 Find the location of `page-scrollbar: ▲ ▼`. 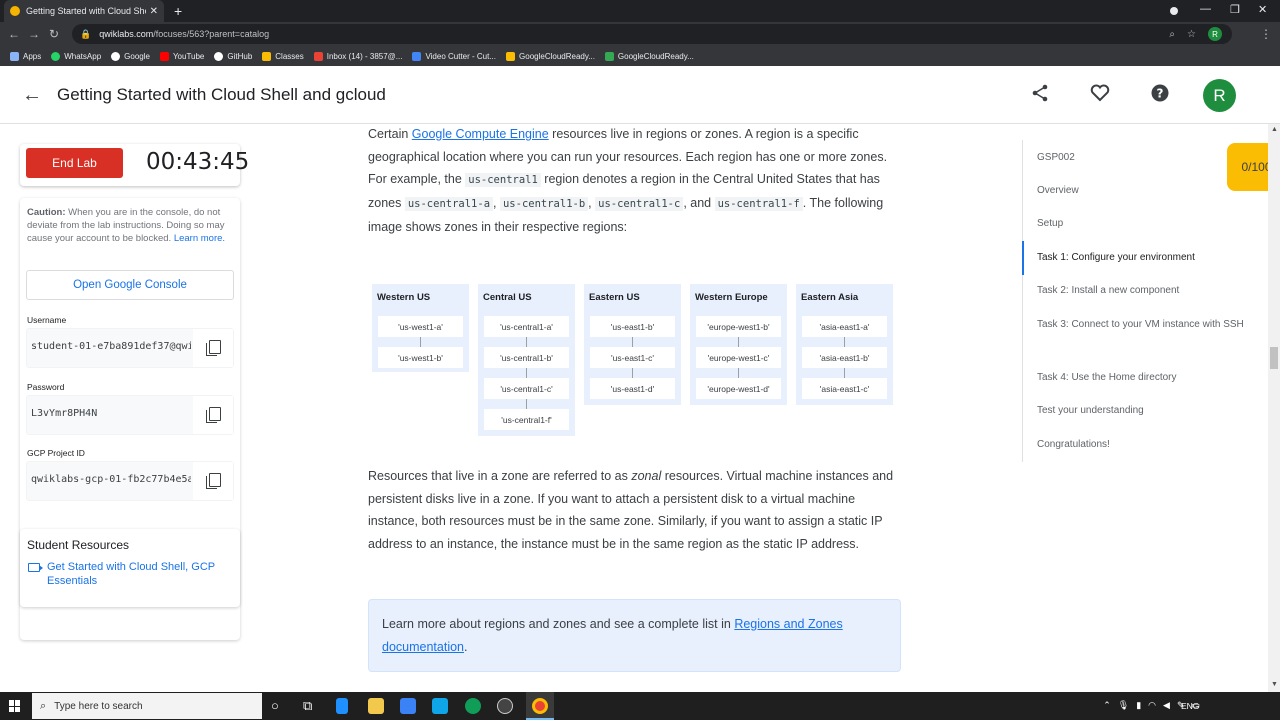

page-scrollbar: ▲ ▼ is located at coordinates (1274, 408).